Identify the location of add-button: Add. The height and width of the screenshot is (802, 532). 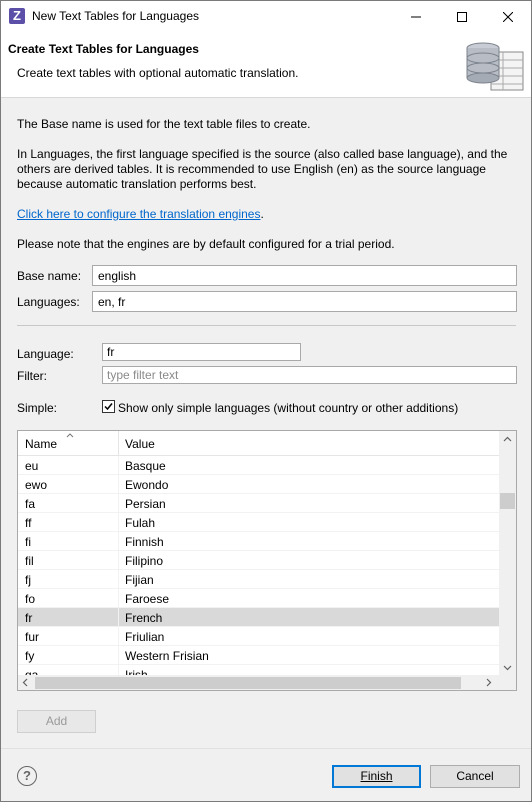
(56, 721).